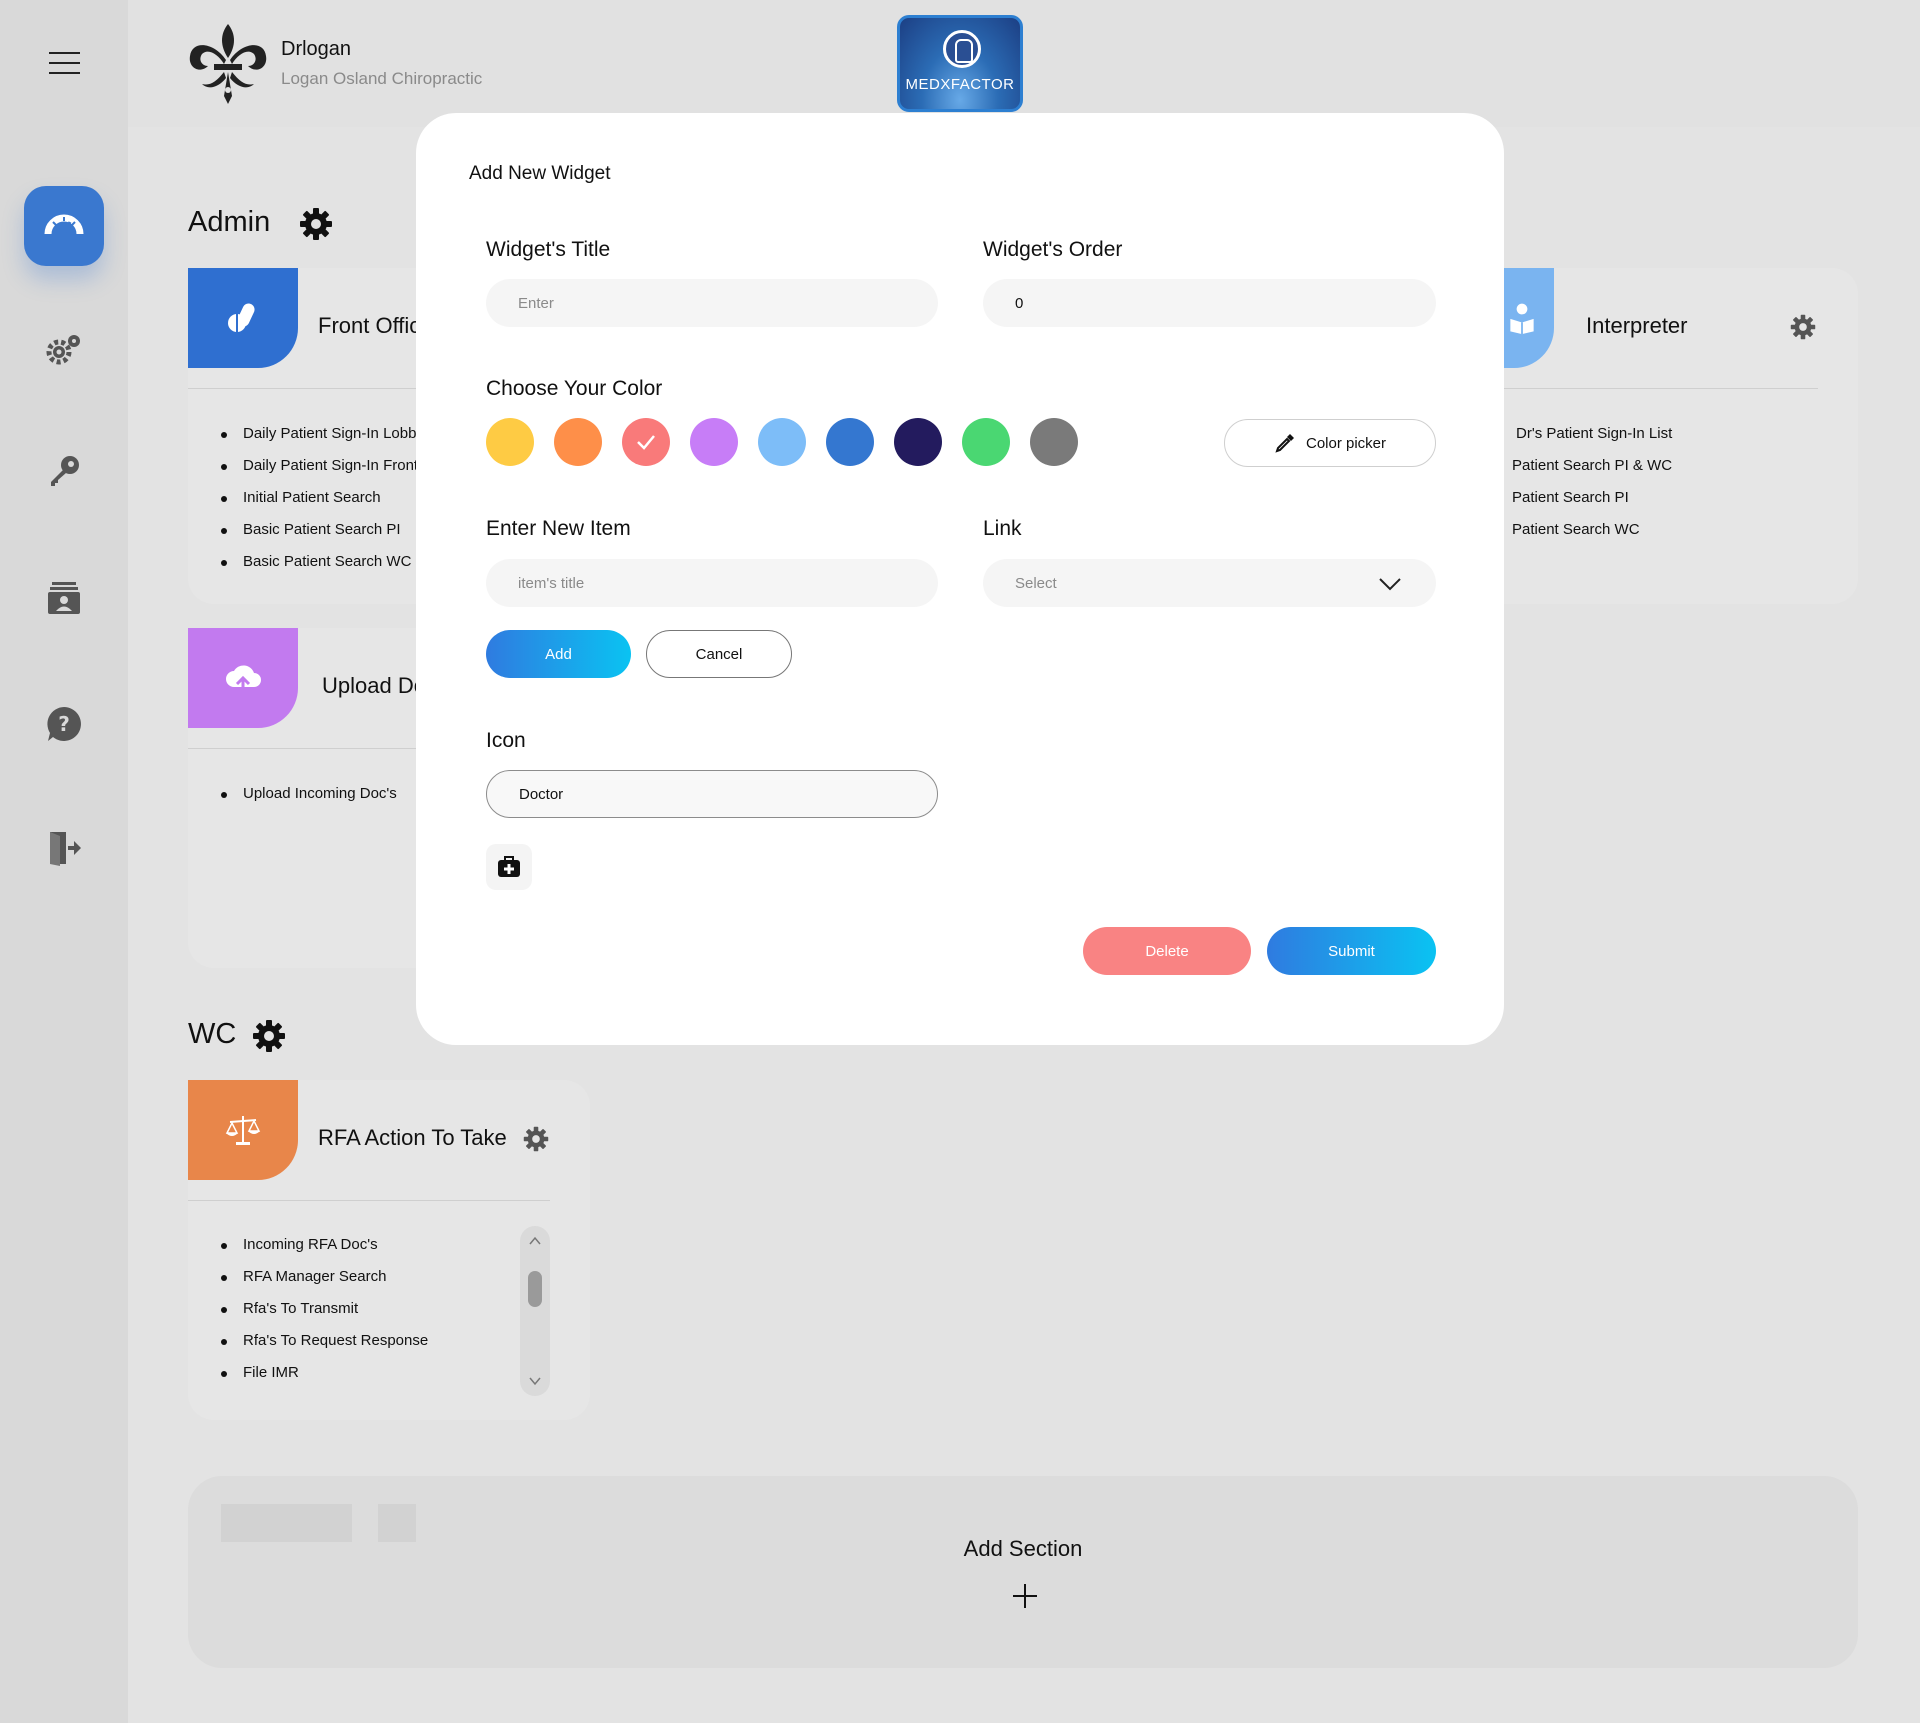 The image size is (1920, 1723). What do you see at coordinates (1592, 530) in the screenshot?
I see `list-item: Patient Search WC` at bounding box center [1592, 530].